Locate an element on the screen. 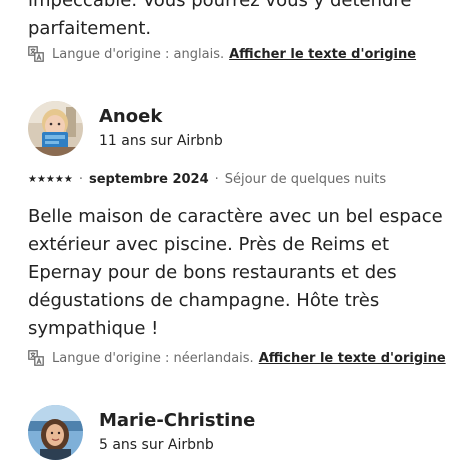 The width and height of the screenshot is (450, 460). reviewer-name: Marie-Christine is located at coordinates (177, 420).